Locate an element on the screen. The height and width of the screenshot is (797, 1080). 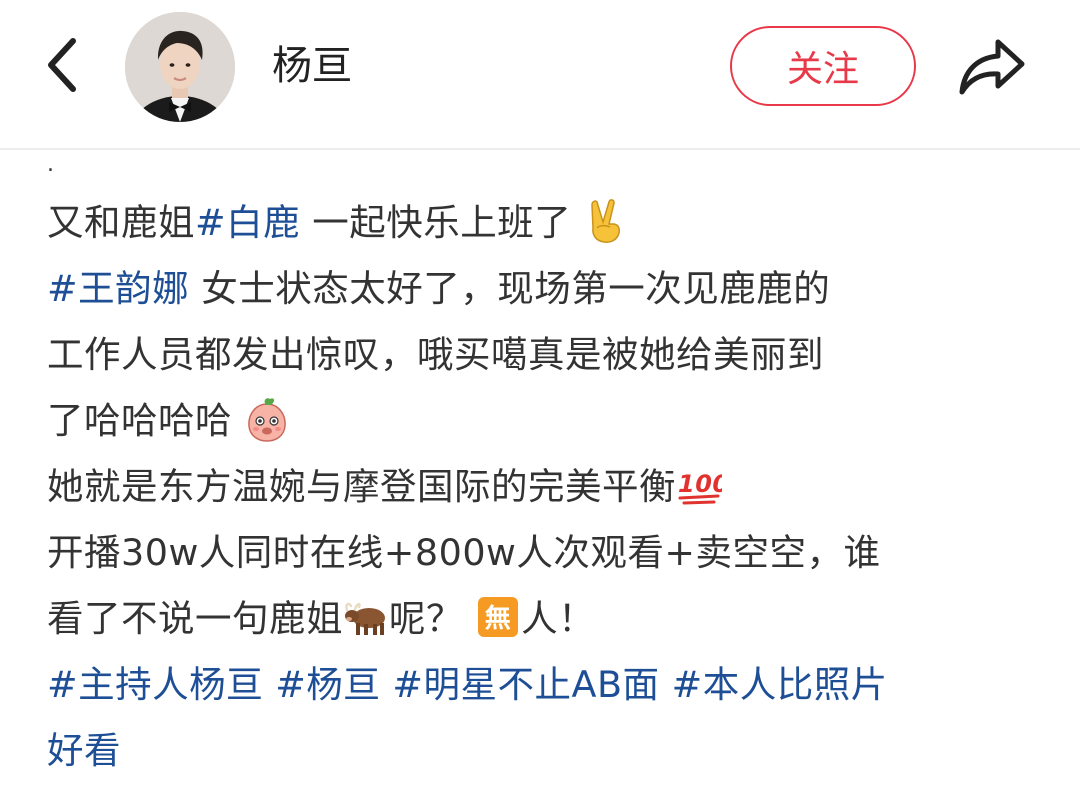
post-text: 女士状态太好了，现场第一次见鹿鹿的 is located at coordinates (510, 288).